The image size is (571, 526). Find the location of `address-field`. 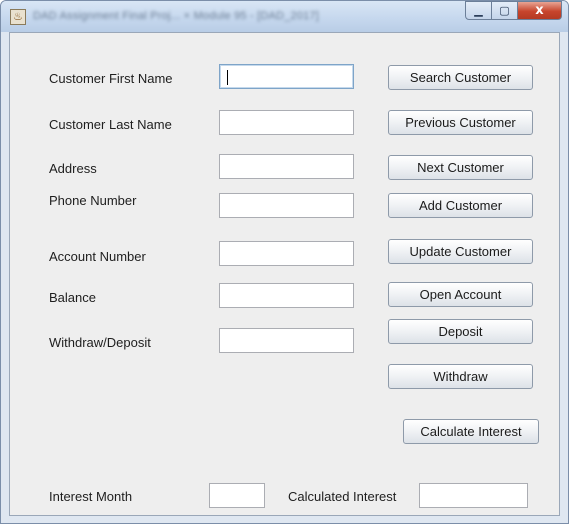

address-field is located at coordinates (286, 166).